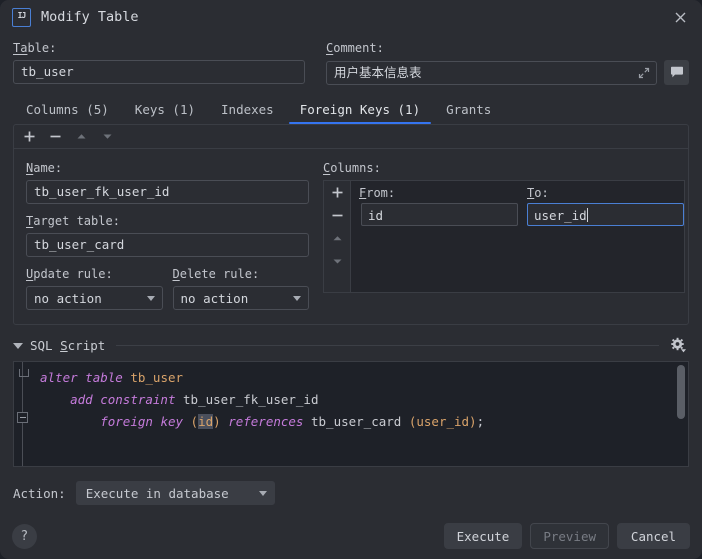 This screenshot has height=559, width=702. What do you see at coordinates (377, 193) in the screenshot?
I see `column-header-from: From:` at bounding box center [377, 193].